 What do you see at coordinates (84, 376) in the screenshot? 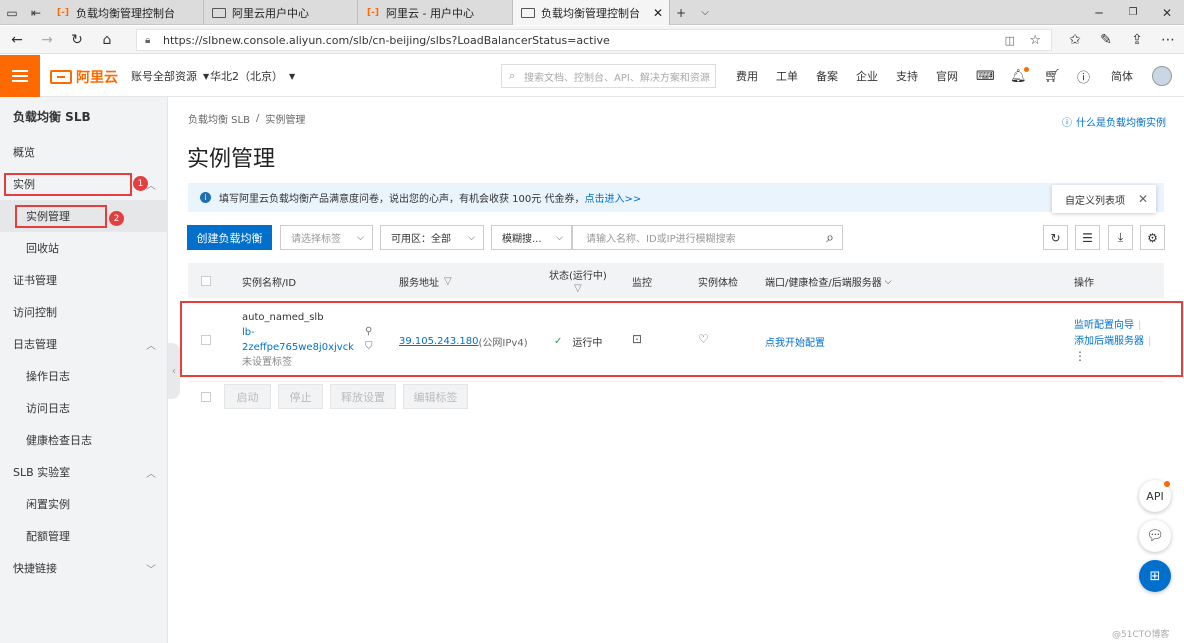
I see `sidebar-item-operation-logs: 操作日志` at bounding box center [84, 376].